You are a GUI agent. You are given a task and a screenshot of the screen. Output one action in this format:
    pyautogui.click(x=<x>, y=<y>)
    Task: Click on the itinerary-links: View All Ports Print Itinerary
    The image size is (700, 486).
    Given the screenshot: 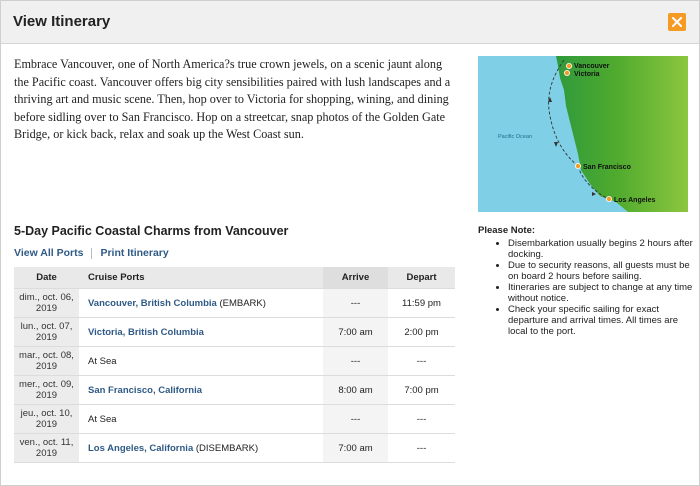 What is the action you would take?
    pyautogui.click(x=91, y=253)
    